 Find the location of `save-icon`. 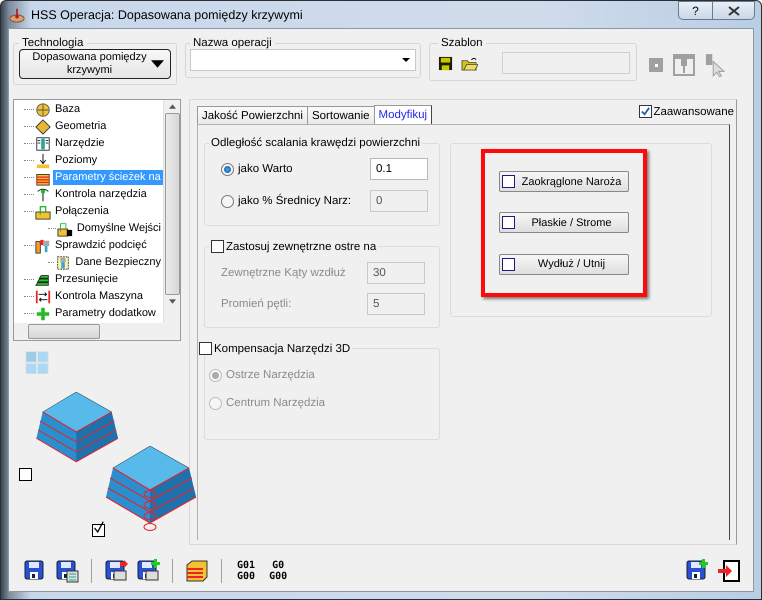

save-icon is located at coordinates (445, 63).